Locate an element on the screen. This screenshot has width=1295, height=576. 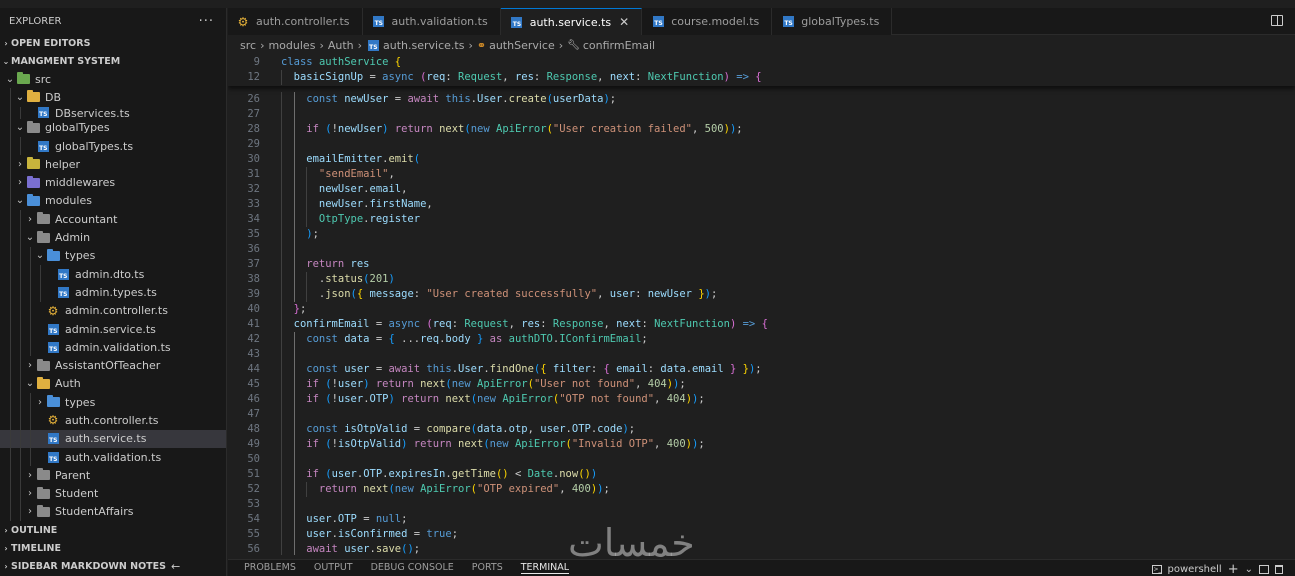
tree-folder-globaltypes: ⌄ globalTypes is located at coordinates (113, 127).